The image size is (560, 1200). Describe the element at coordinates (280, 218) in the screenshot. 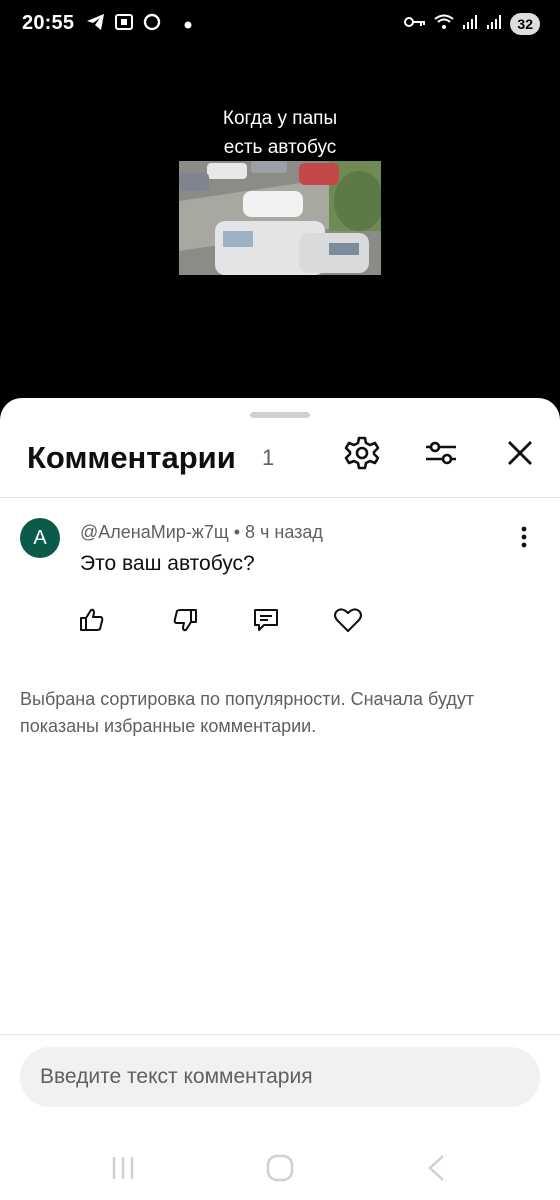

I see `video-thumbnail` at that location.